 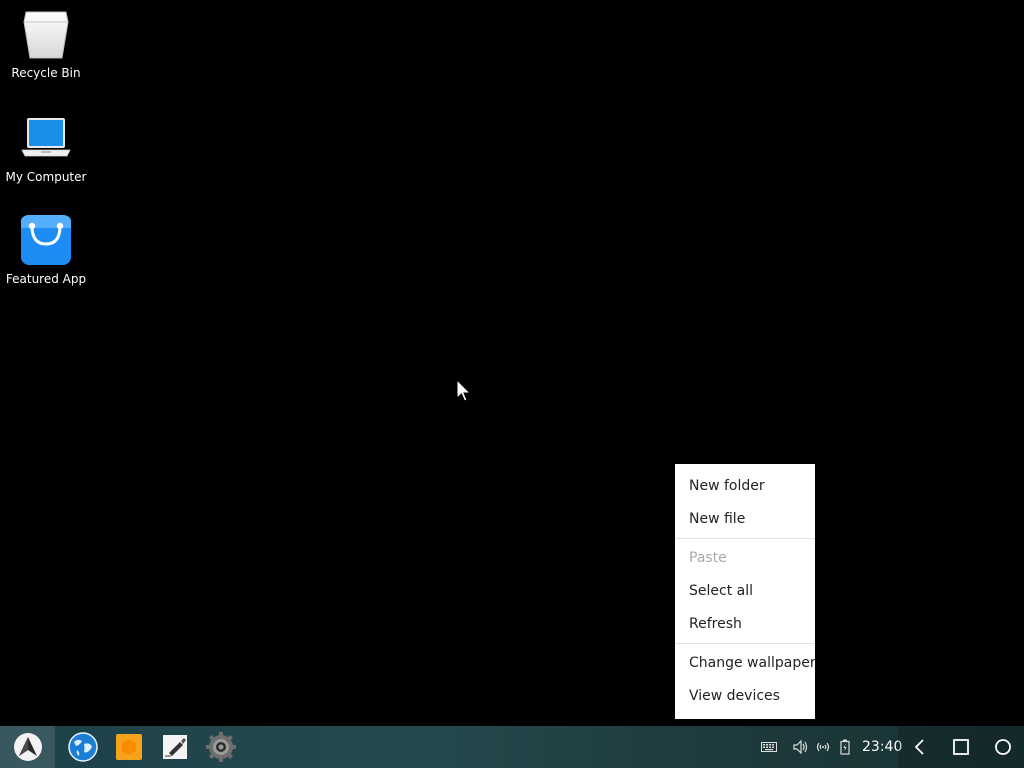 I want to click on recents-button, so click(x=961, y=747).